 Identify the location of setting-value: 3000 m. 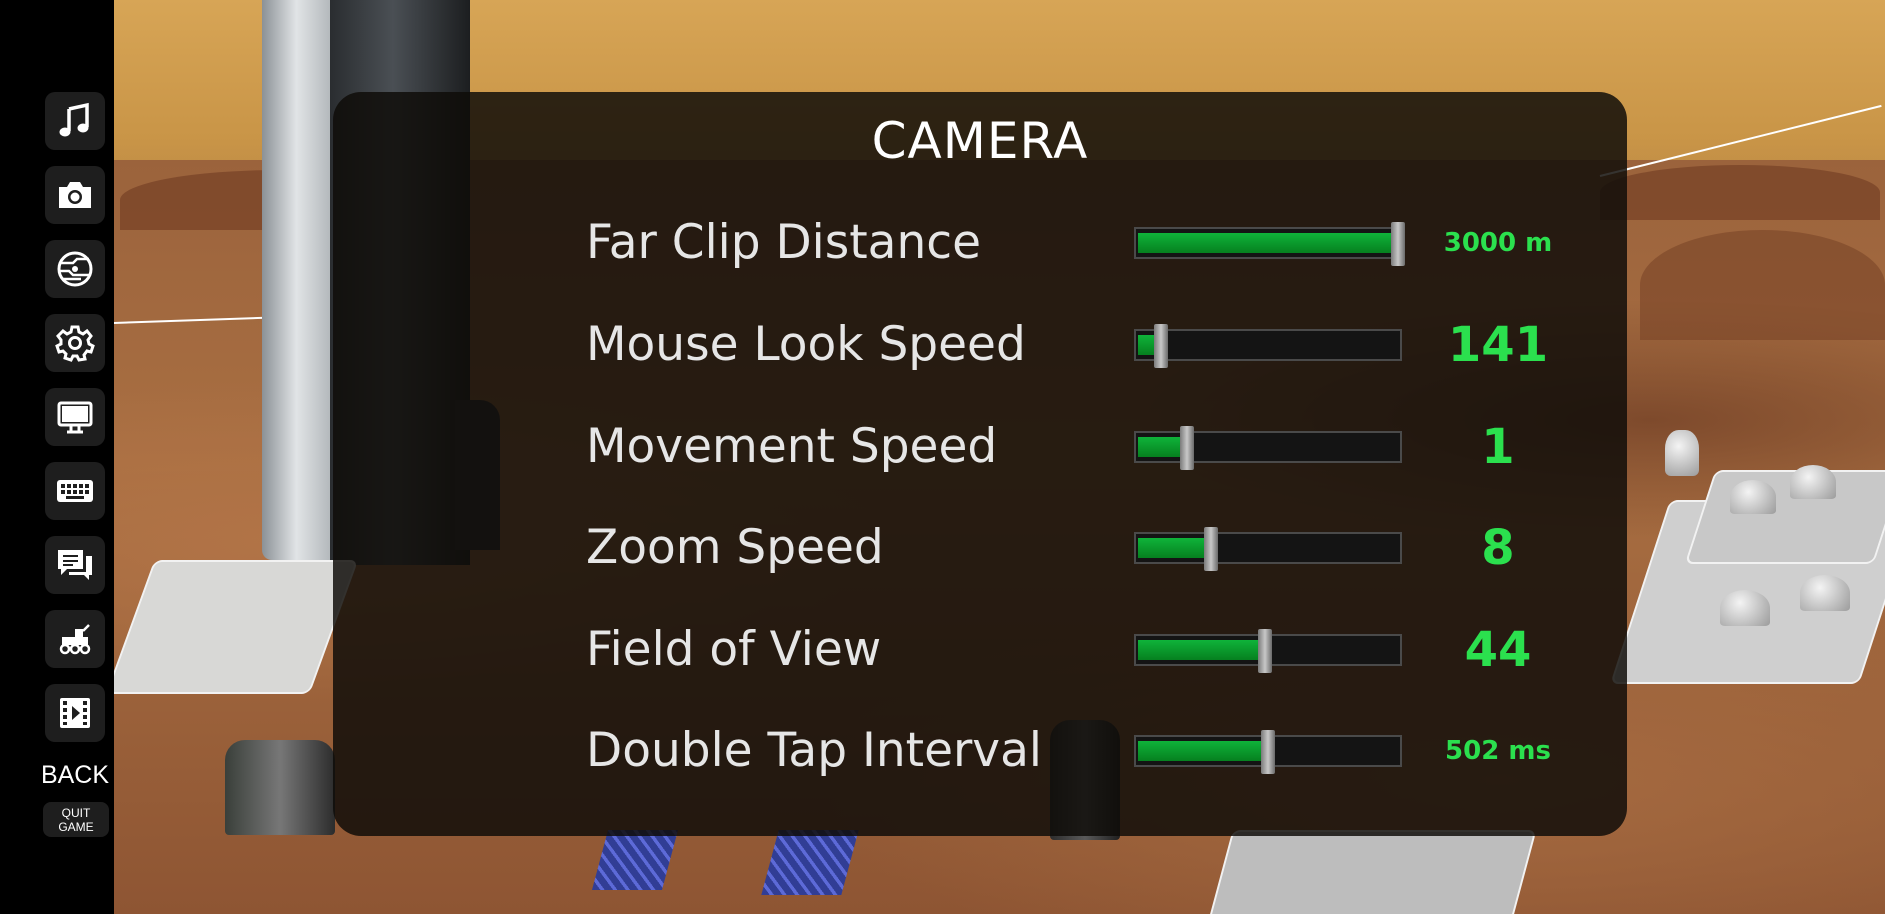
(1498, 243).